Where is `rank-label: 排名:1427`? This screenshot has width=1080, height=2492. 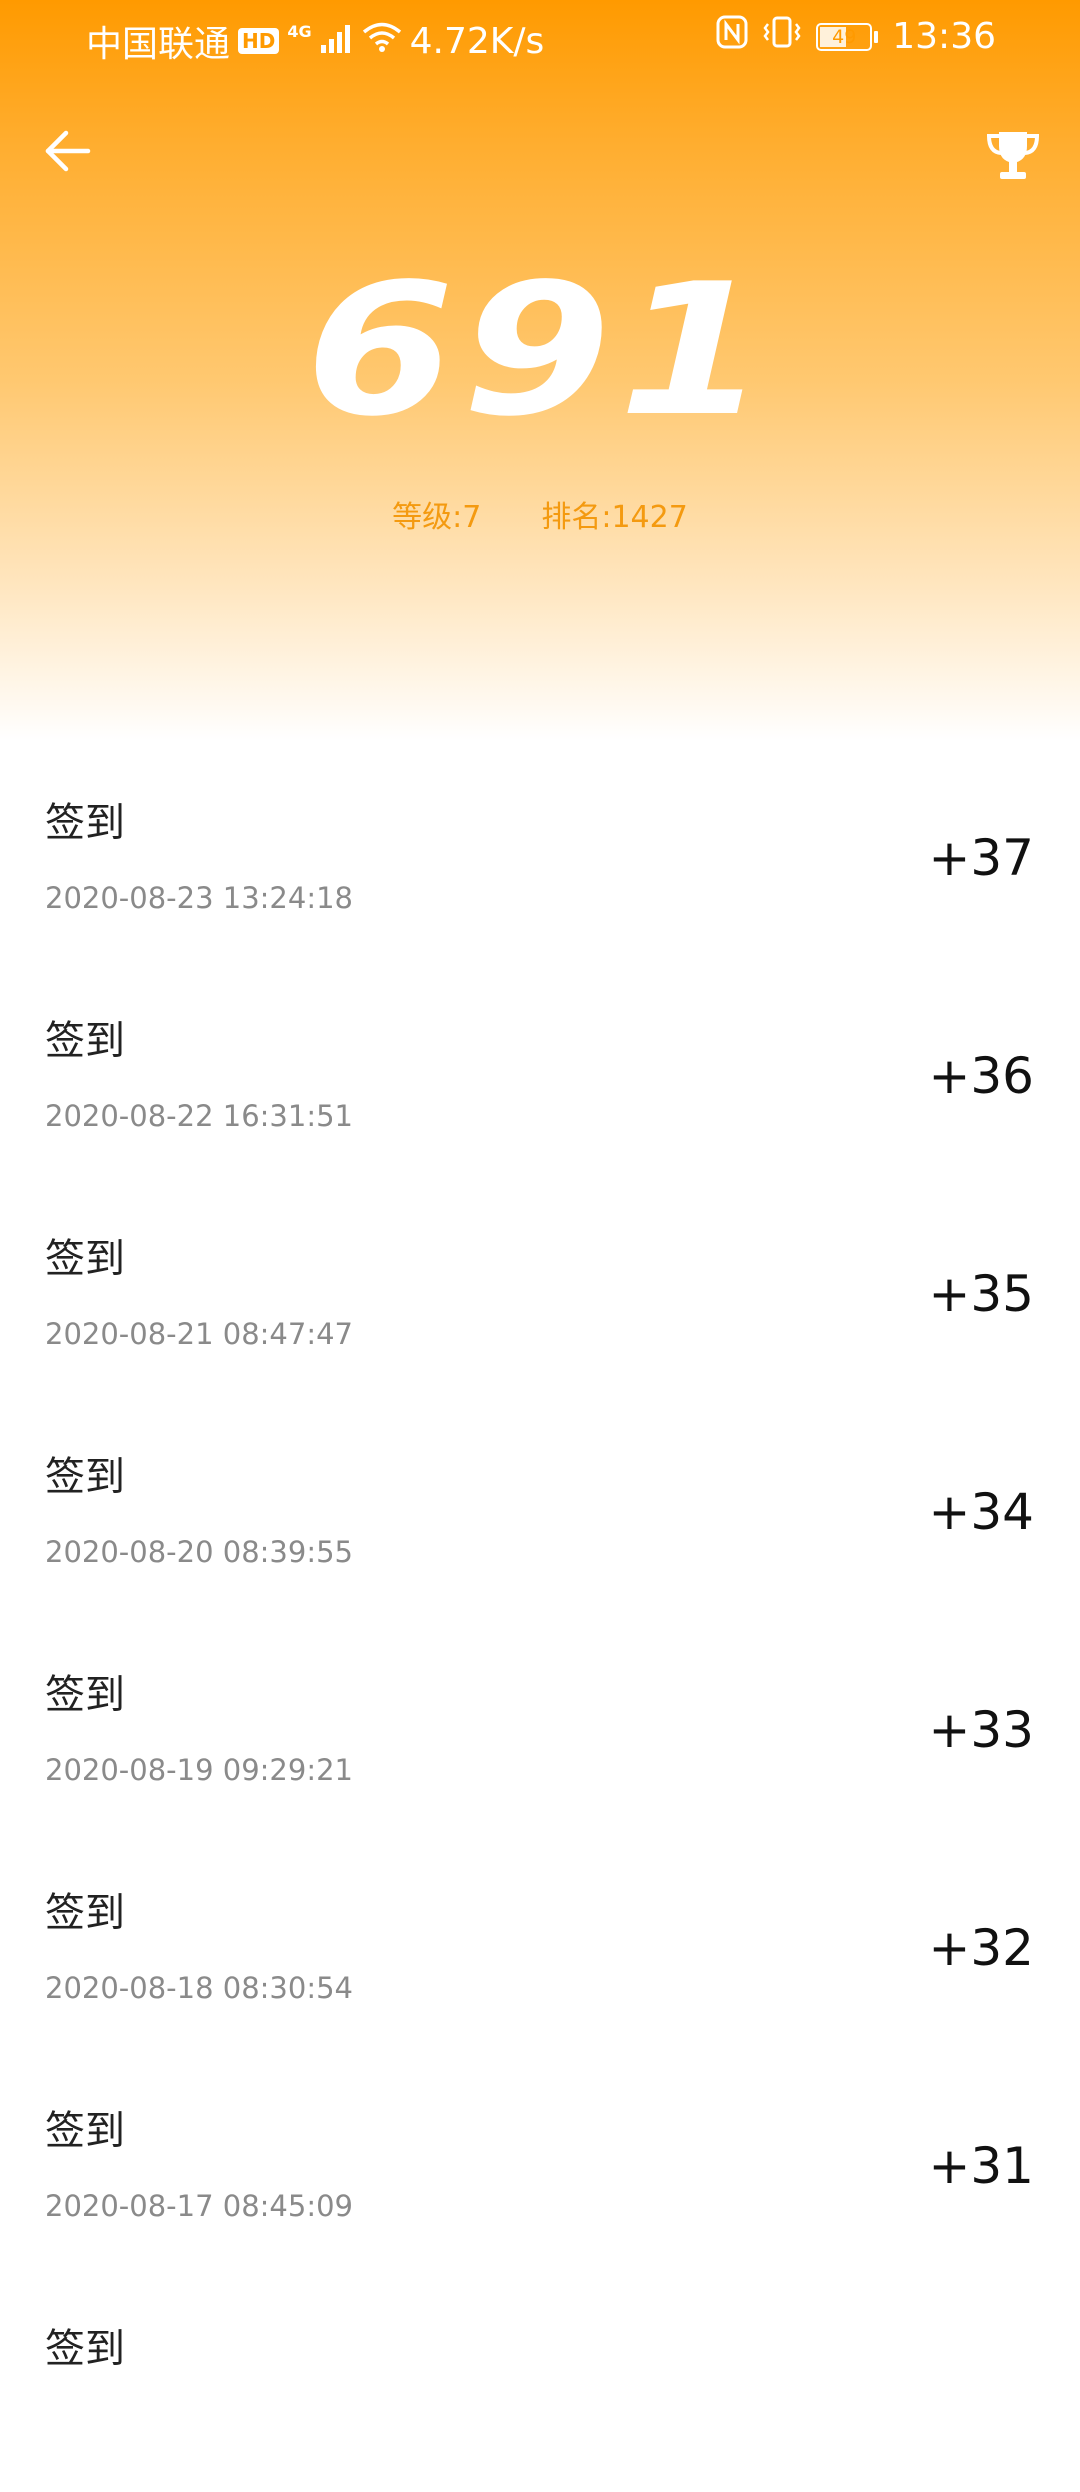 rank-label: 排名:1427 is located at coordinates (614, 517).